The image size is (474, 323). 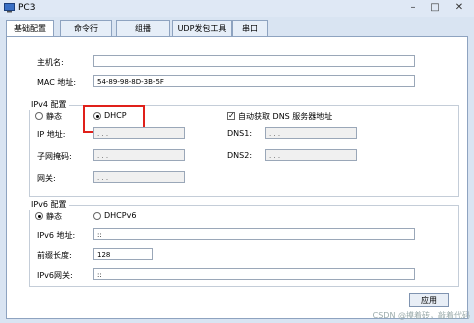 I want to click on mac-label: MAC 地址:, so click(x=57, y=82).